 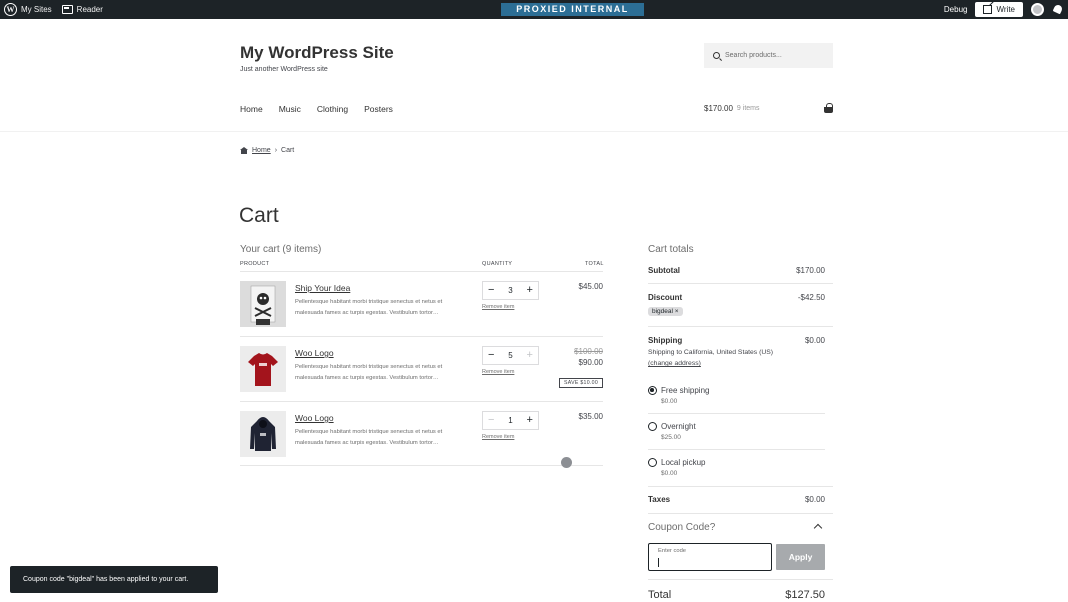 I want to click on shipping-option-local-pickup: Local pickup $0.00, so click(x=676, y=467).